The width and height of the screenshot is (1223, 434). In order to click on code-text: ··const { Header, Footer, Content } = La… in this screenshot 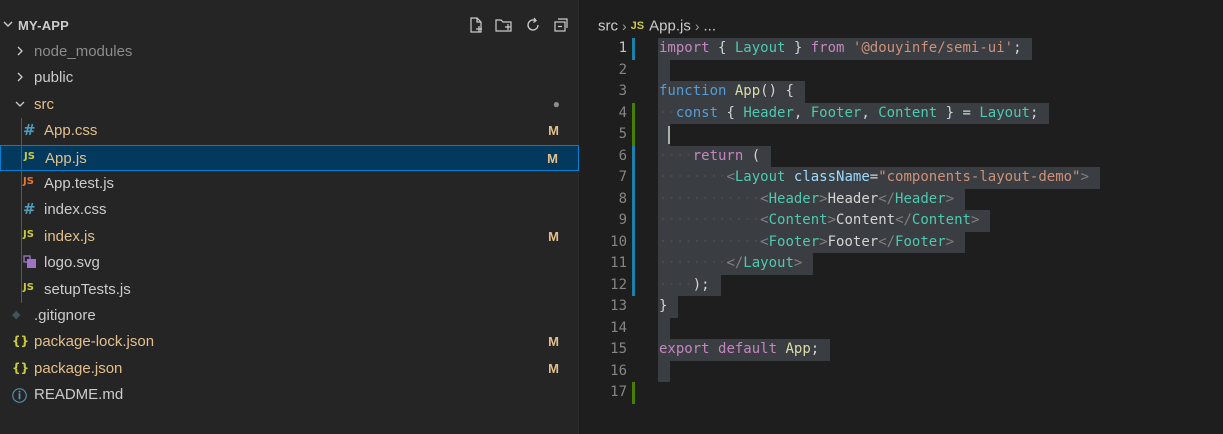, I will do `click(848, 114)`.